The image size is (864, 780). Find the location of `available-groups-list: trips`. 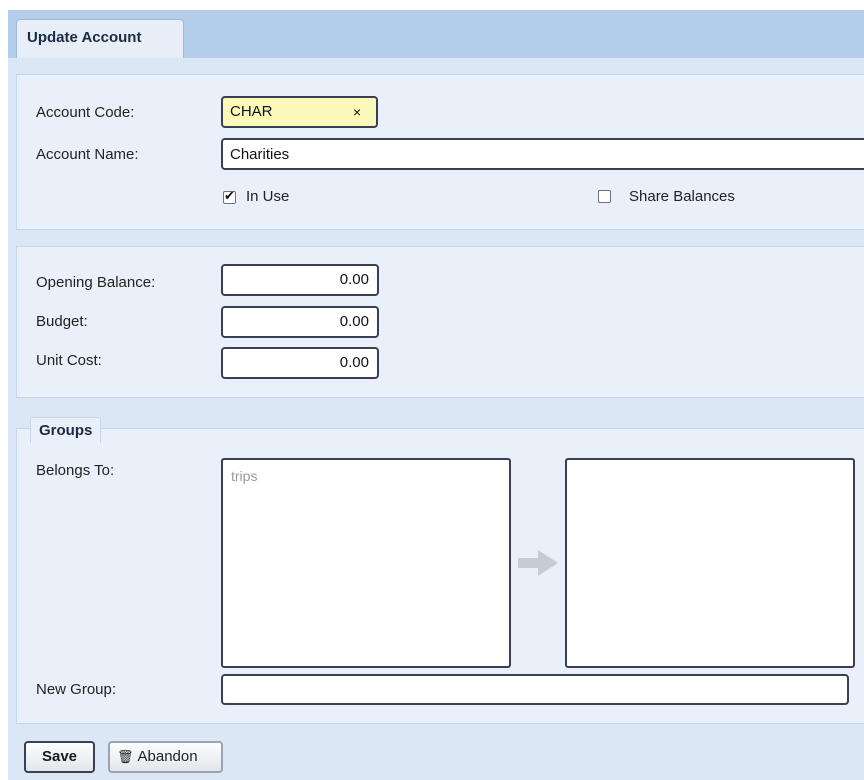

available-groups-list: trips is located at coordinates (366, 563).